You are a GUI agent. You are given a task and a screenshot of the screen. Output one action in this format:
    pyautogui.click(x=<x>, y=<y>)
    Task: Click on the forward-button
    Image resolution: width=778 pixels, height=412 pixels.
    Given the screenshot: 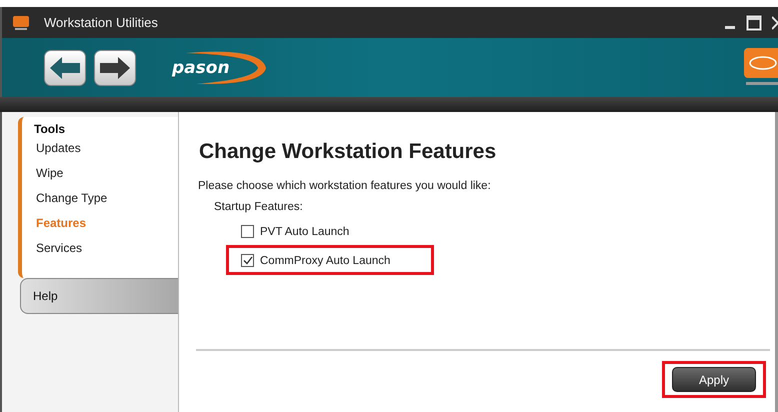 What is the action you would take?
    pyautogui.click(x=115, y=68)
    